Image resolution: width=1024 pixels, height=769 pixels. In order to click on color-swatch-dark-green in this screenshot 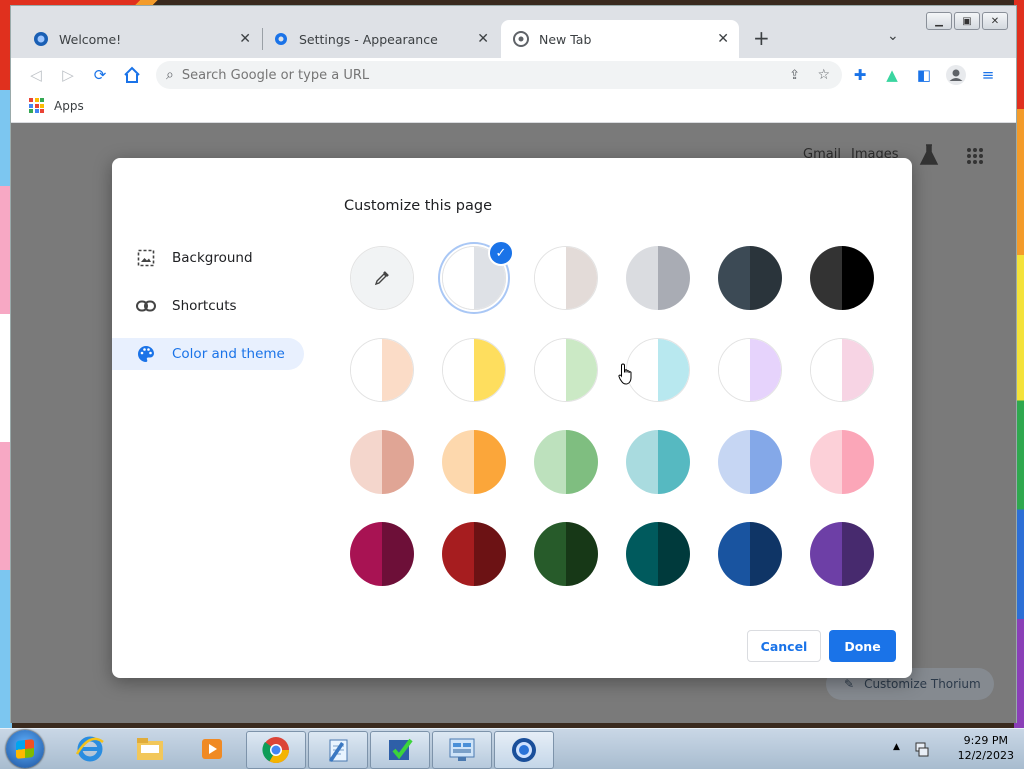, I will do `click(566, 554)`.